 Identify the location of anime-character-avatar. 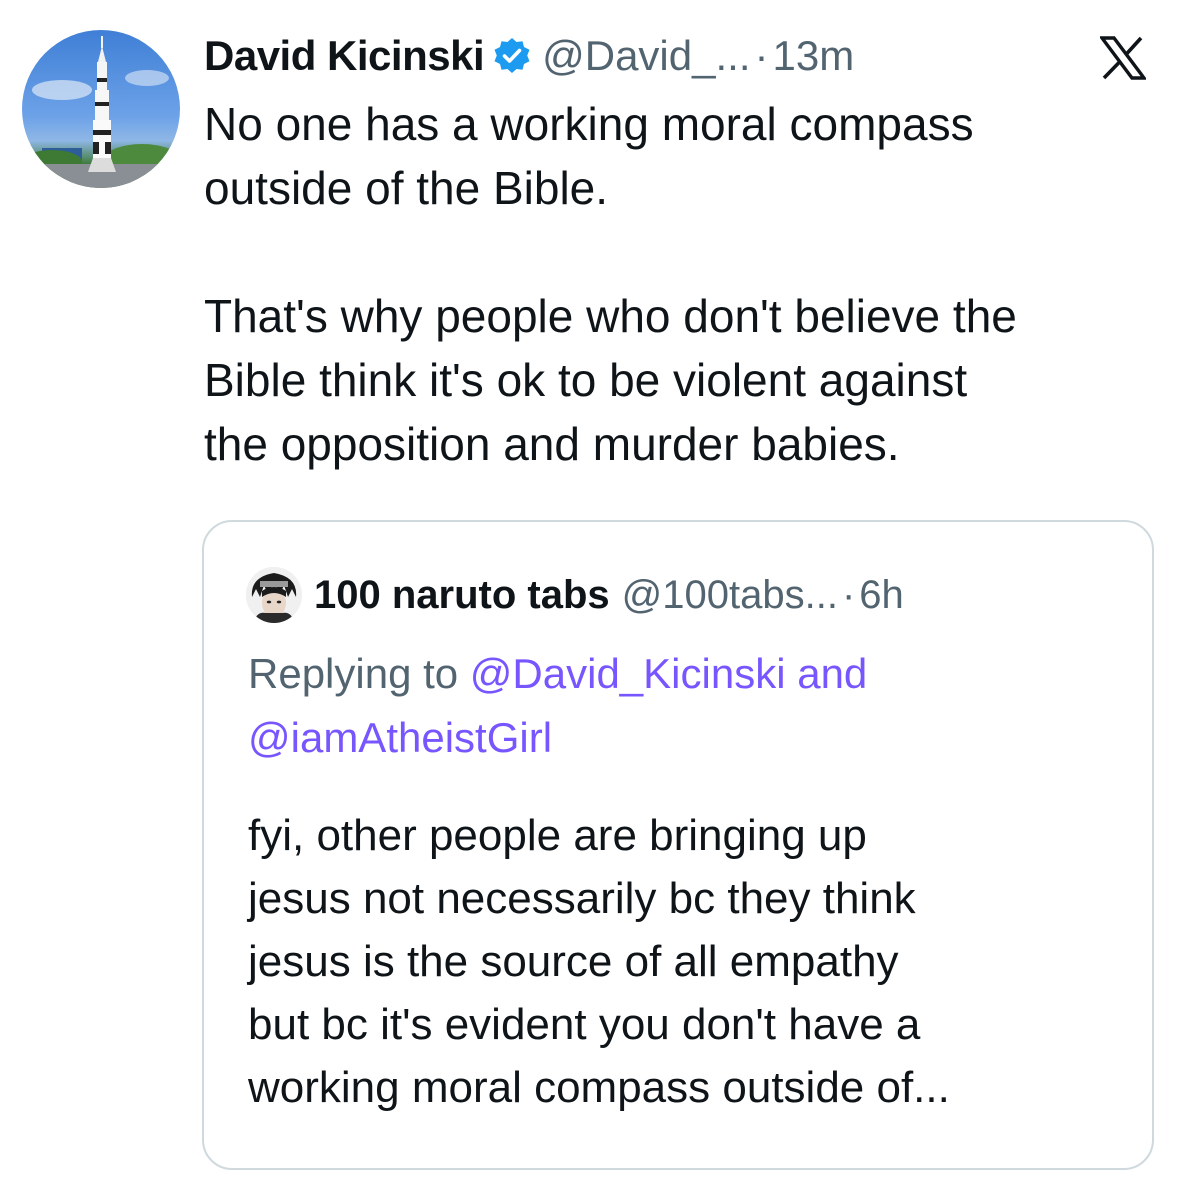
(274, 595).